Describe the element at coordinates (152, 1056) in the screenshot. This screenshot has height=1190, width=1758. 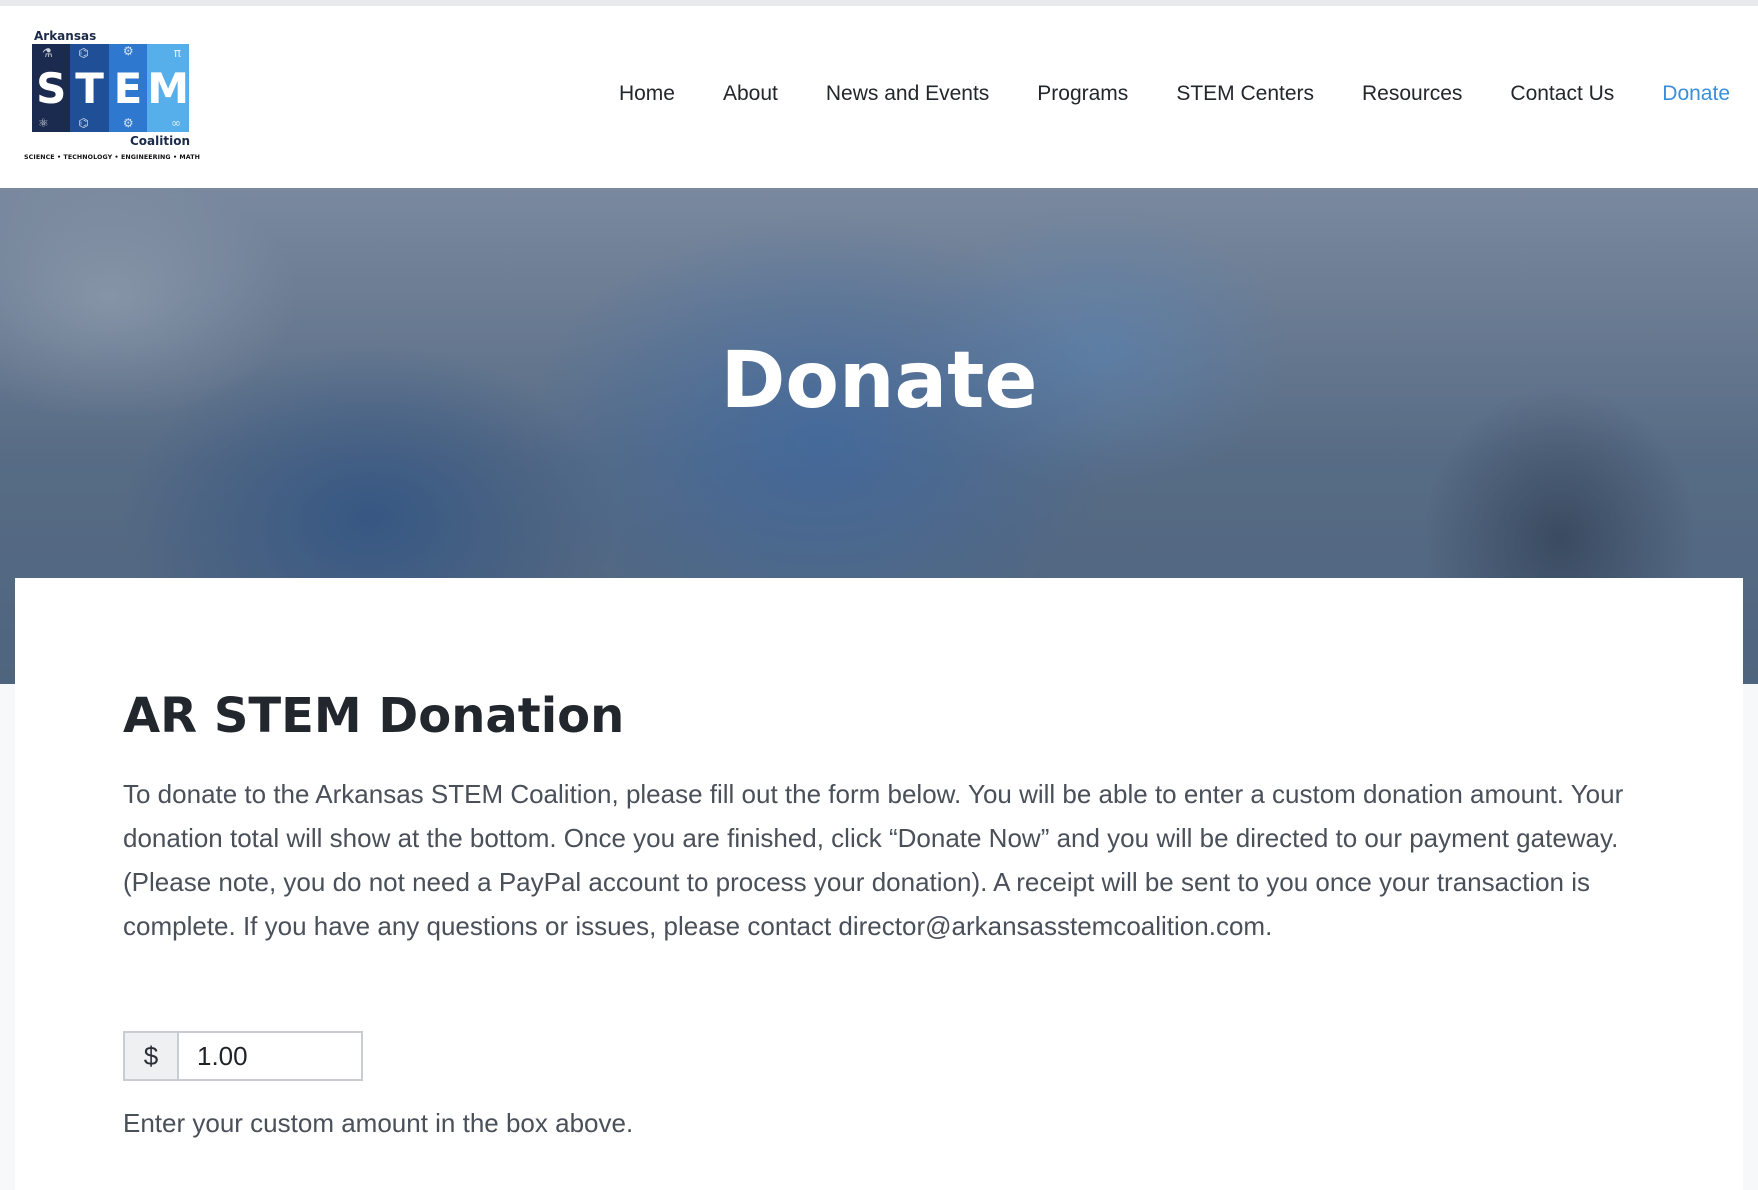
I see `currency-symbol: $` at that location.